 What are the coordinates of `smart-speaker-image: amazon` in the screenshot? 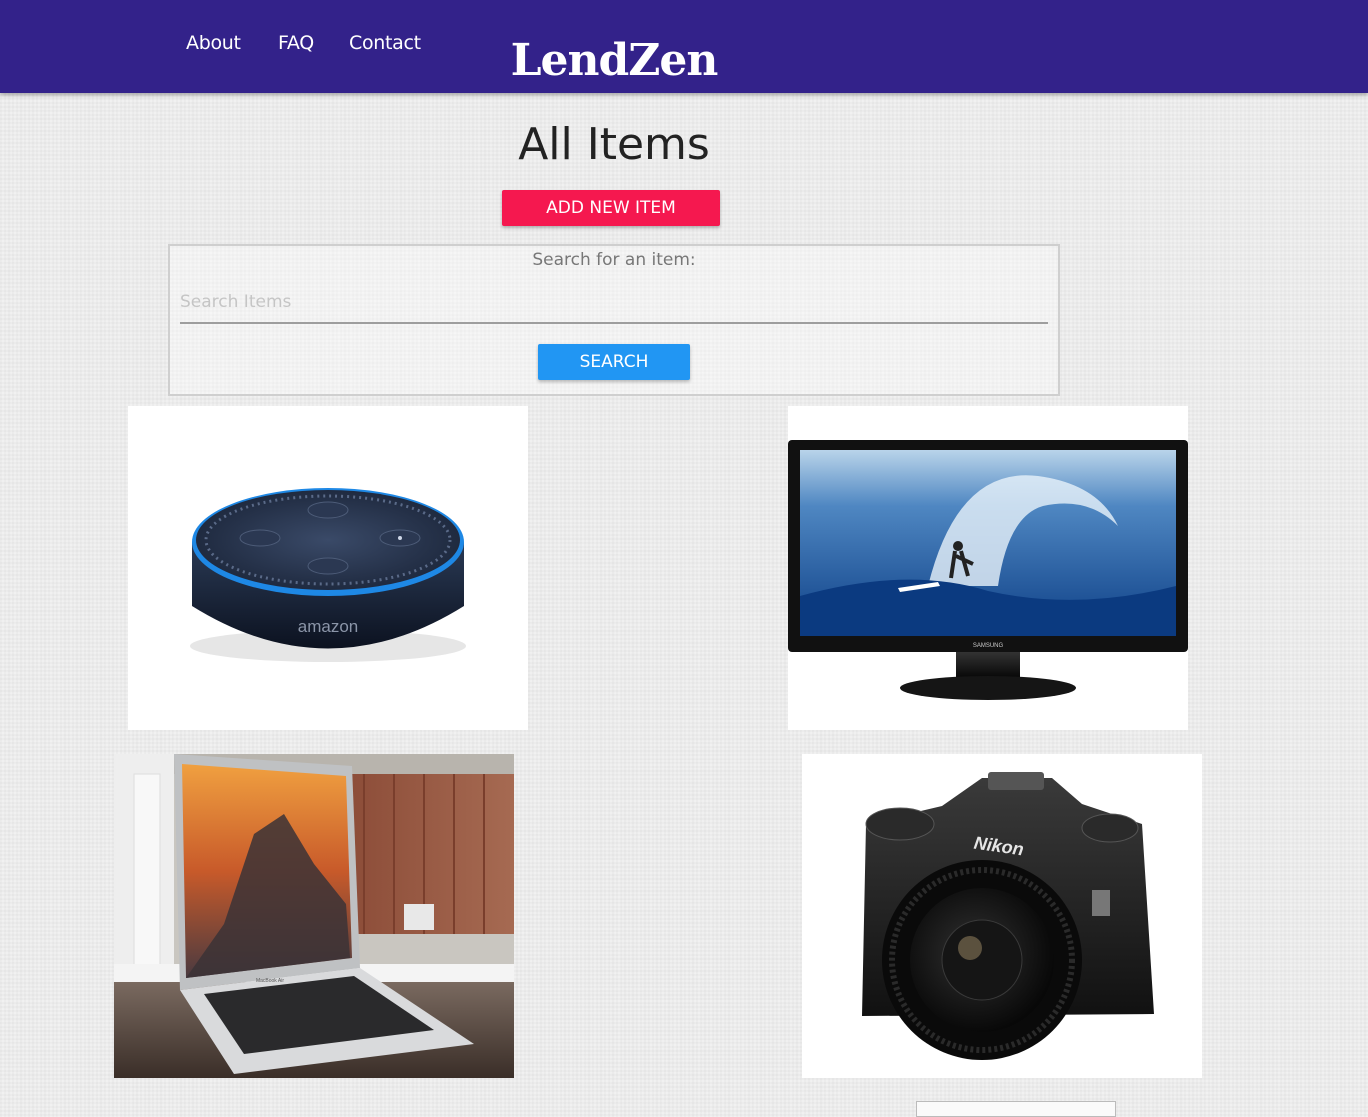 It's located at (328, 575).